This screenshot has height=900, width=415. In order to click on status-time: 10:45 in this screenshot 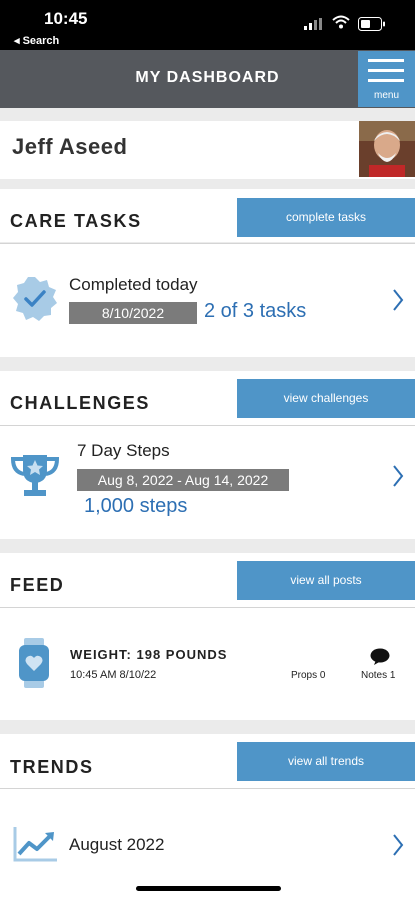, I will do `click(66, 18)`.